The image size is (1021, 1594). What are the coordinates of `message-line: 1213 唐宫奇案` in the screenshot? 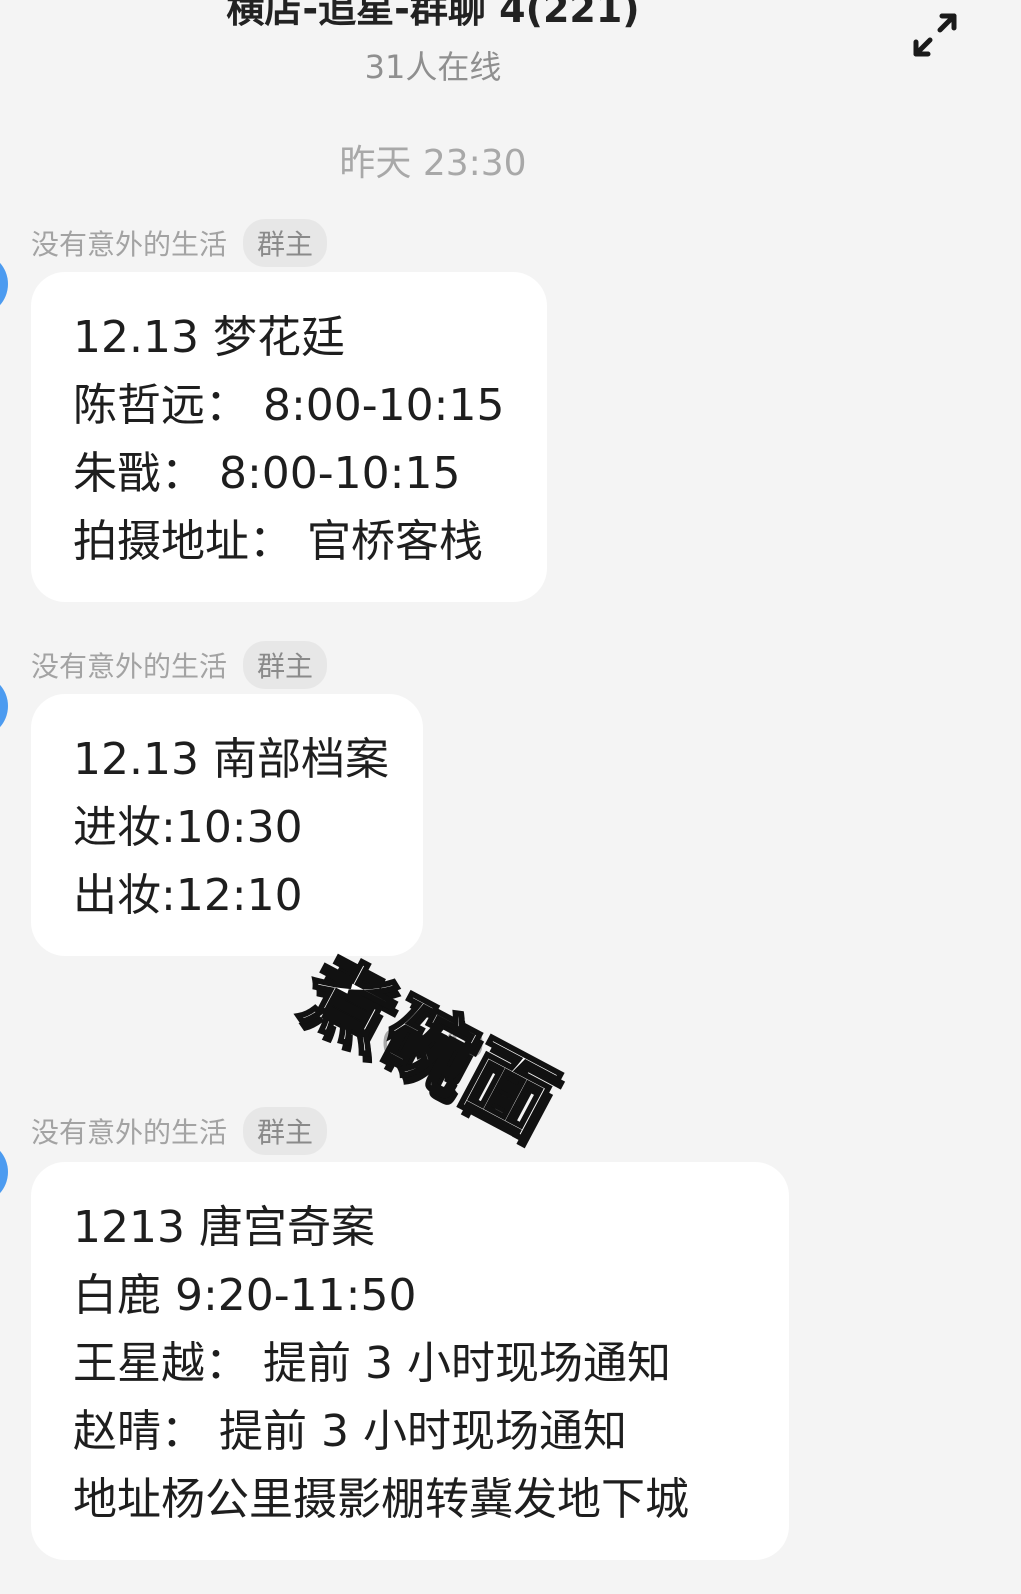 It's located at (224, 1227).